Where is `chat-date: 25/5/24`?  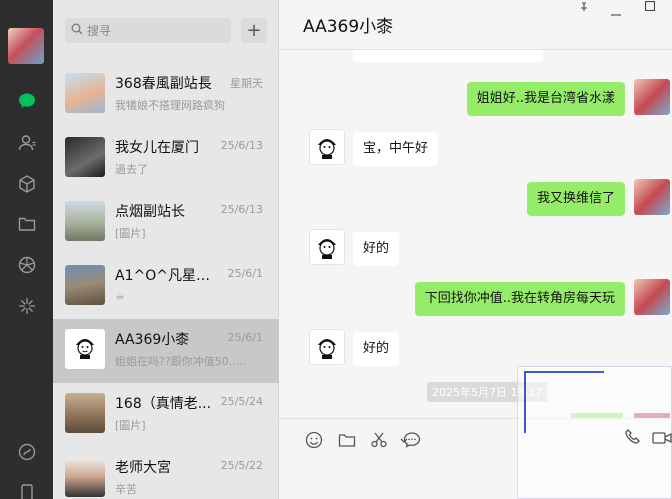
chat-date: 25/5/24 is located at coordinates (241, 401).